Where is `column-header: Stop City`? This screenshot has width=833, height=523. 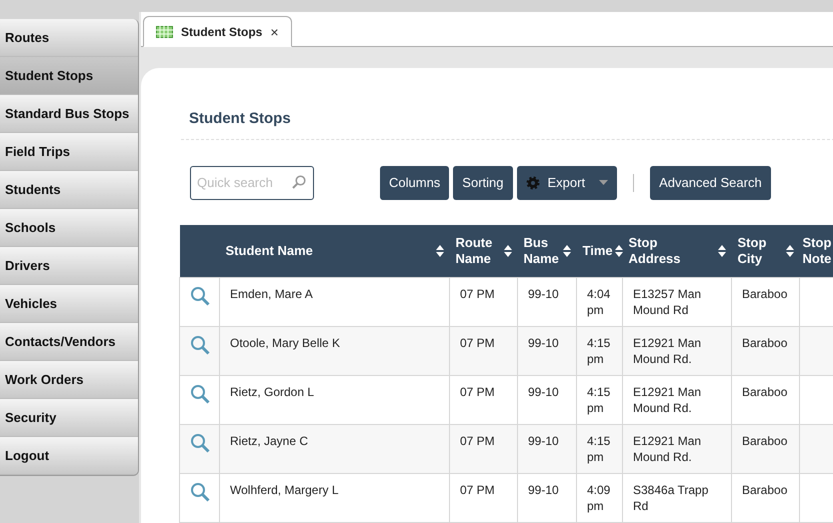 column-header: Stop City is located at coordinates (752, 250).